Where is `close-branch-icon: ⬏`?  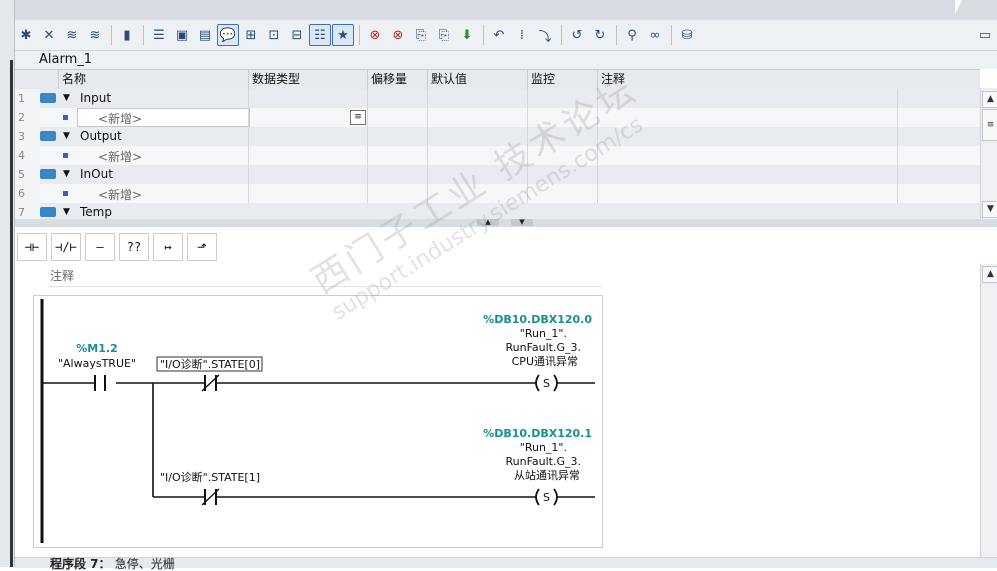 close-branch-icon: ⬏ is located at coordinates (202, 247).